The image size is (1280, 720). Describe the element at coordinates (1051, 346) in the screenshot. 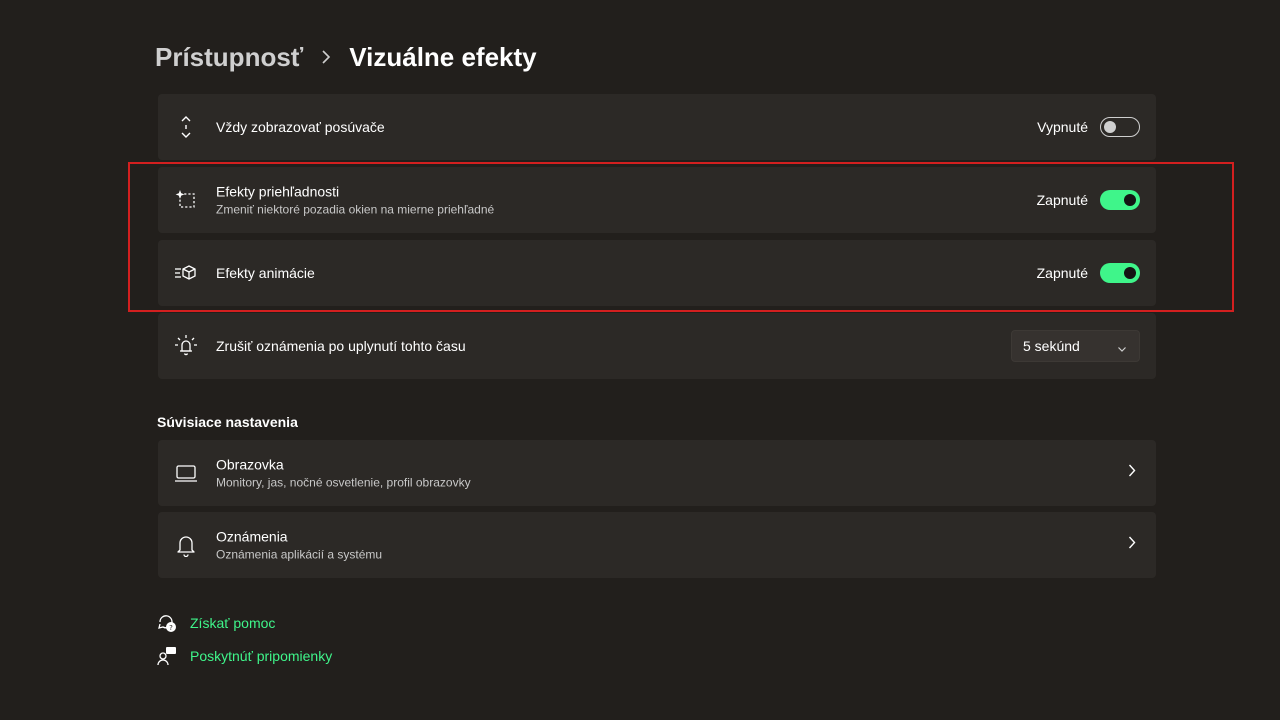

I see `dropdown-value: 5 sekúnd` at that location.